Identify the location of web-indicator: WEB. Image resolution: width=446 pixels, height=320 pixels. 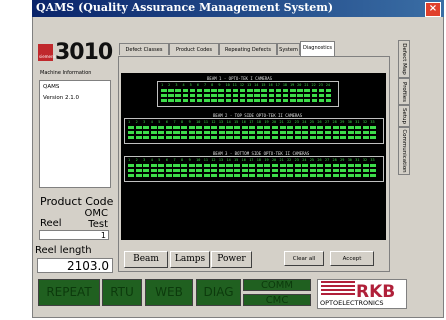
(169, 292).